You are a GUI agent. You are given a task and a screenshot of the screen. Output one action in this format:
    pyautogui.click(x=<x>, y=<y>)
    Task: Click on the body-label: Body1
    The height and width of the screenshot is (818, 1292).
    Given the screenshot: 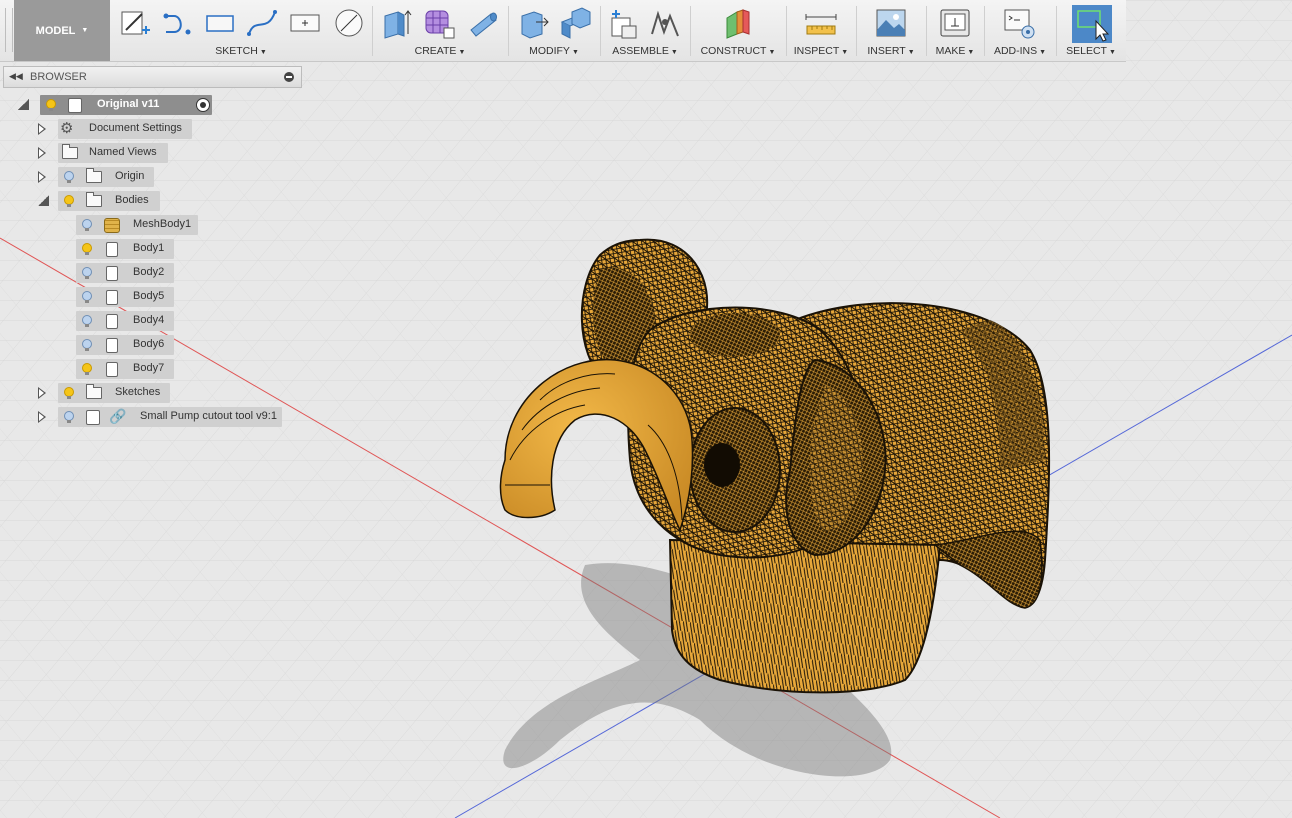 What is the action you would take?
    pyautogui.click(x=149, y=248)
    